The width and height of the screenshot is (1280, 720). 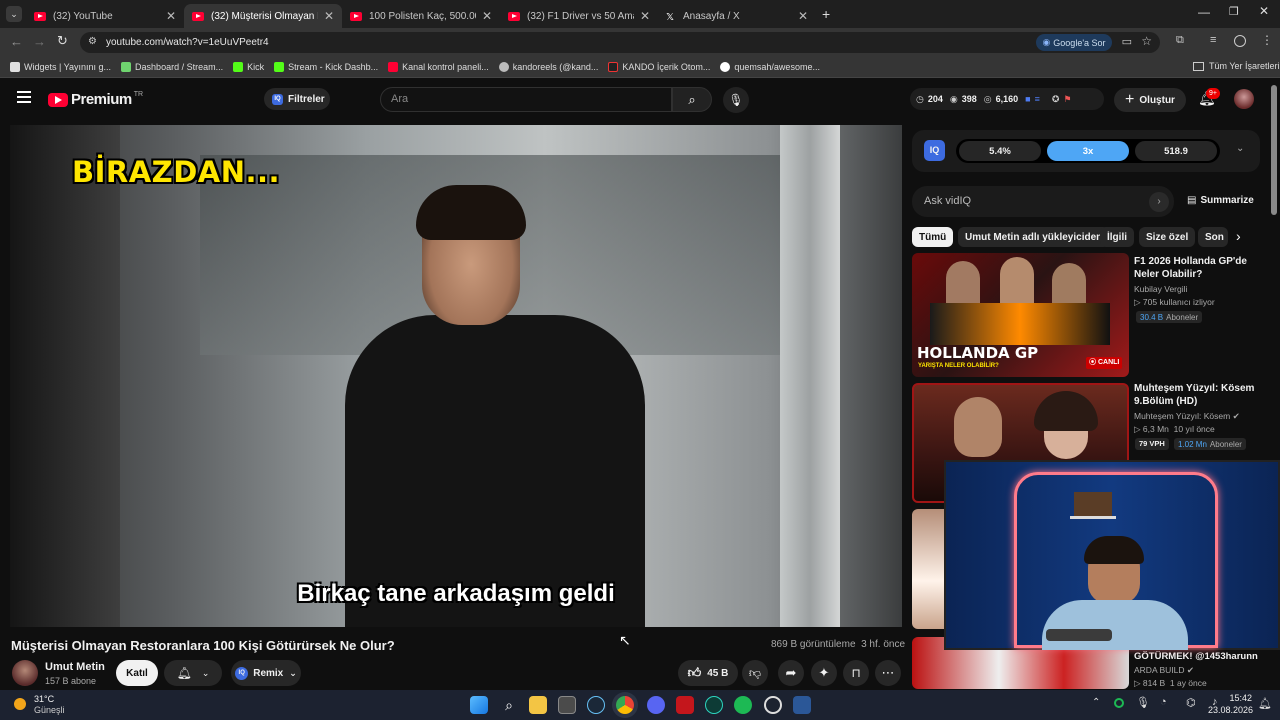 What do you see at coordinates (538, 705) in the screenshot?
I see `file-explorer-icon` at bounding box center [538, 705].